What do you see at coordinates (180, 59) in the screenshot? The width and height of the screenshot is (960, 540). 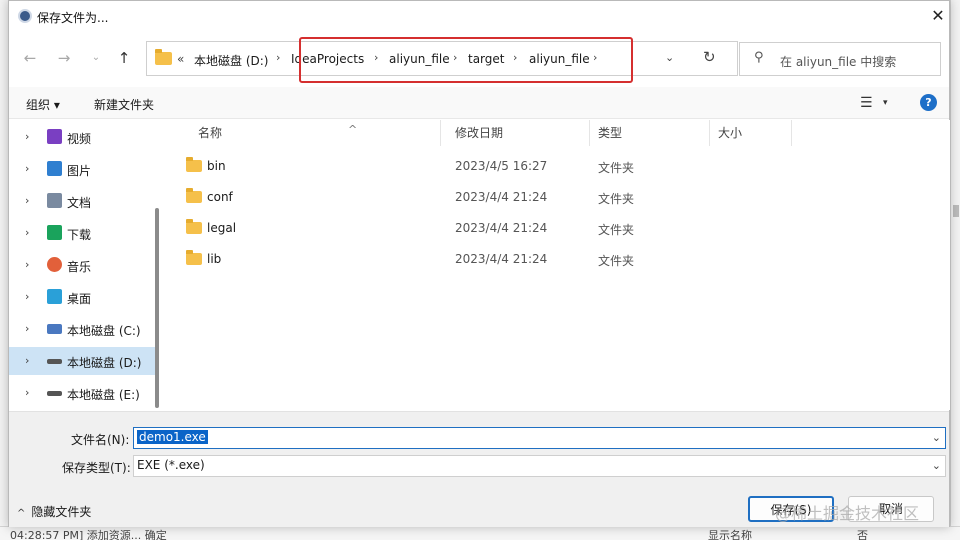 I see `breadcrumb-overflow-icon: «` at bounding box center [180, 59].